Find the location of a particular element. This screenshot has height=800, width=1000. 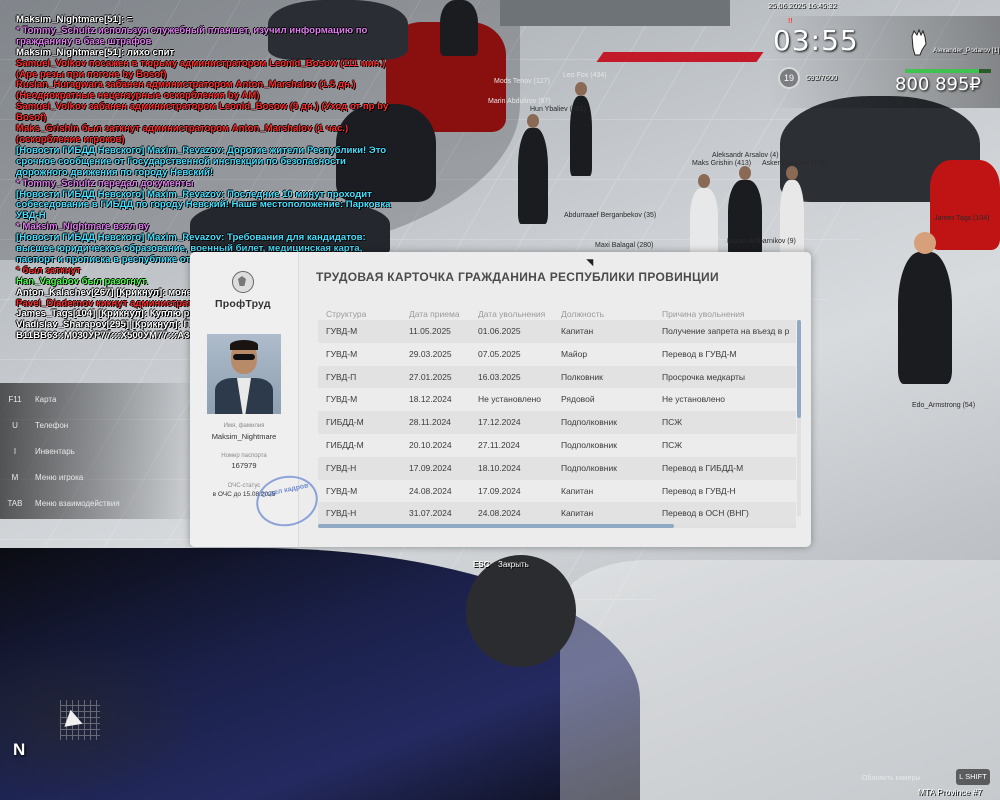

table-cell: ГУВД-П is located at coordinates (341, 376).